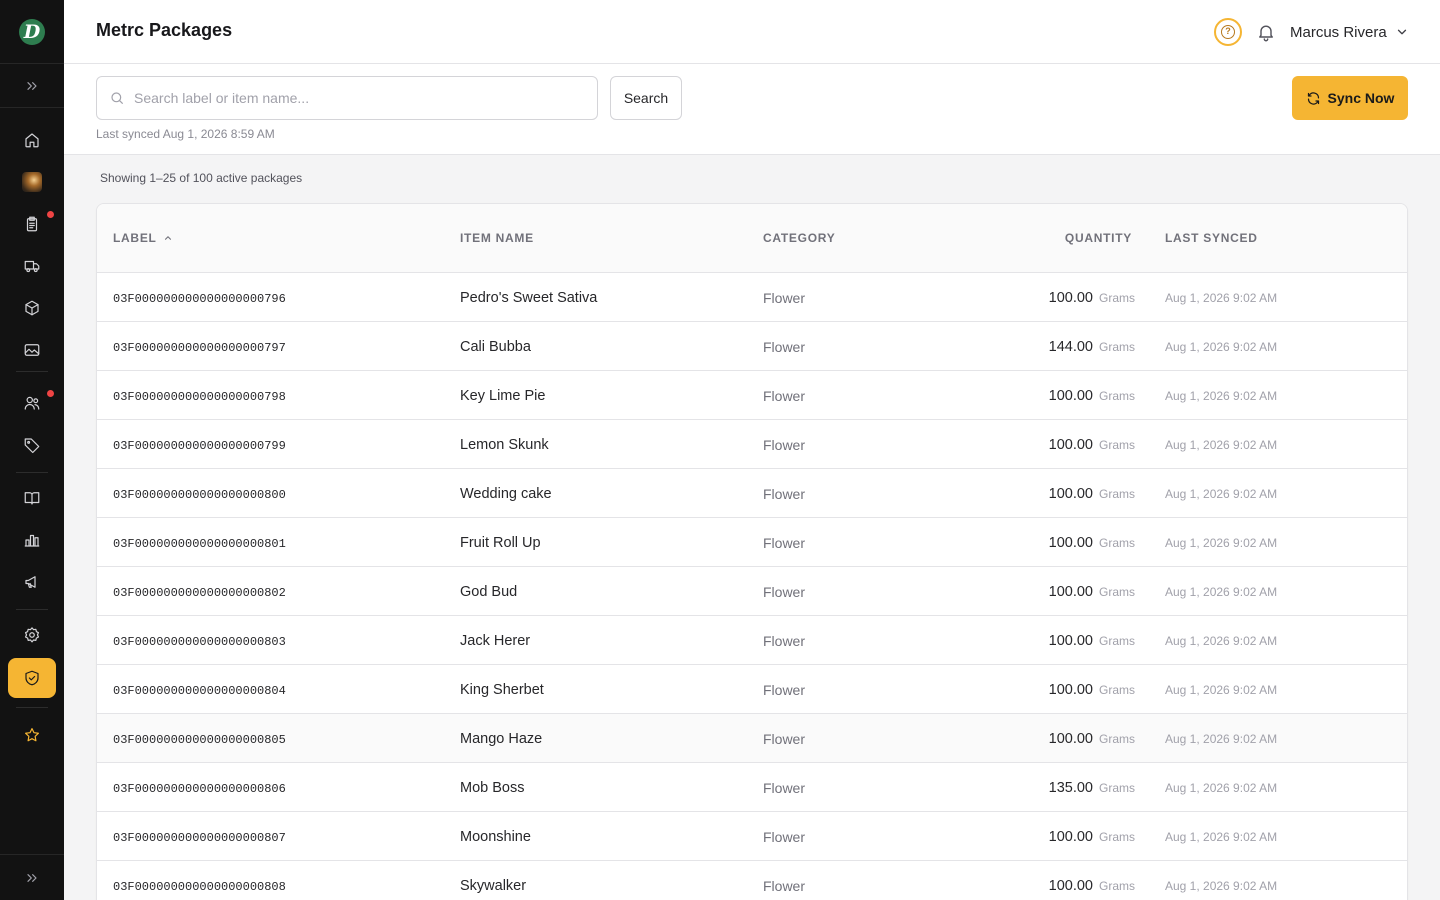 The image size is (1440, 900). I want to click on quantity-value: 144.00, so click(1070, 346).